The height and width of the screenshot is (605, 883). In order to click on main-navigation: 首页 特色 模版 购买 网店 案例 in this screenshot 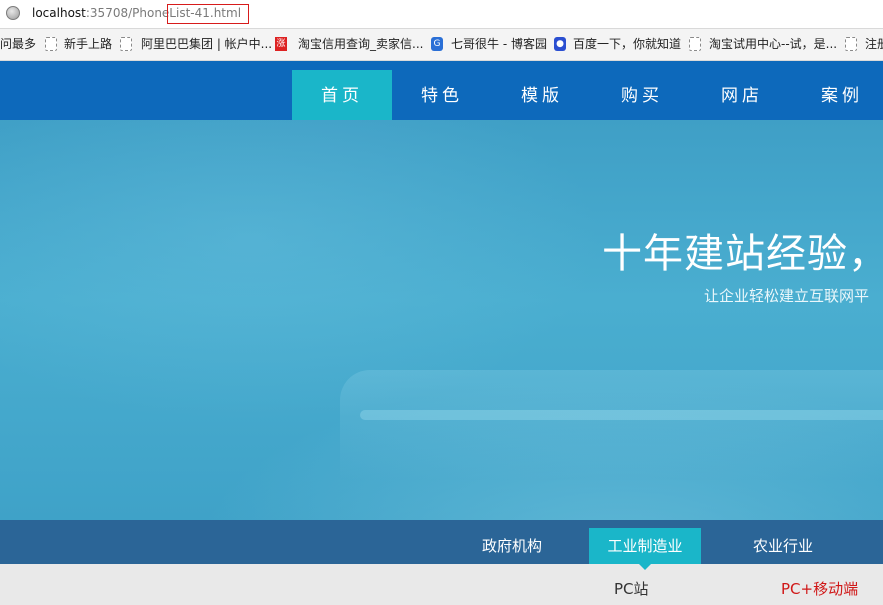, I will do `click(441, 90)`.